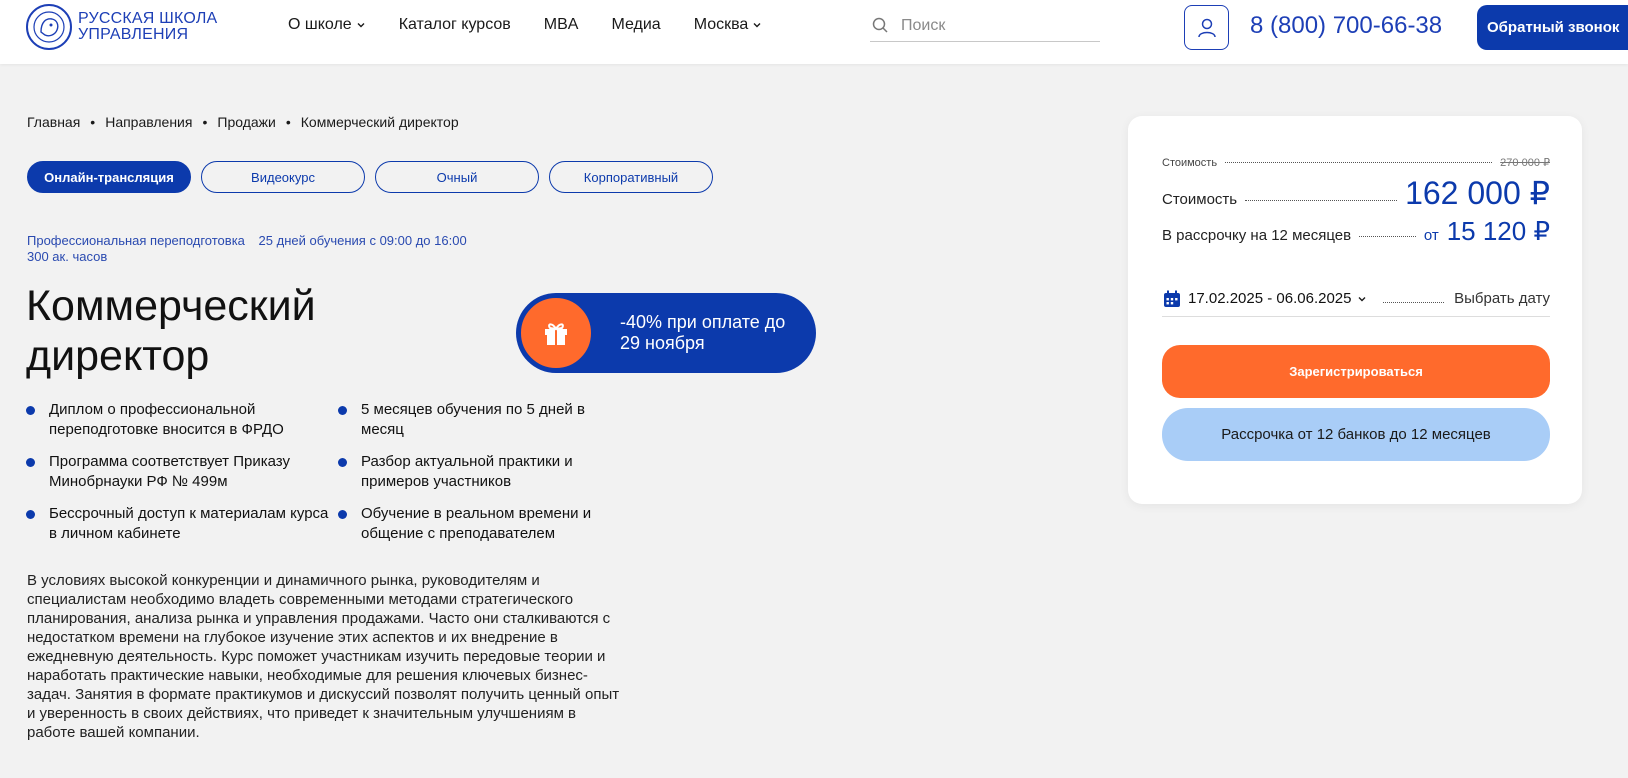 This screenshot has width=1628, height=778. Describe the element at coordinates (721, 24) in the screenshot. I see `nav-label: Москва` at that location.